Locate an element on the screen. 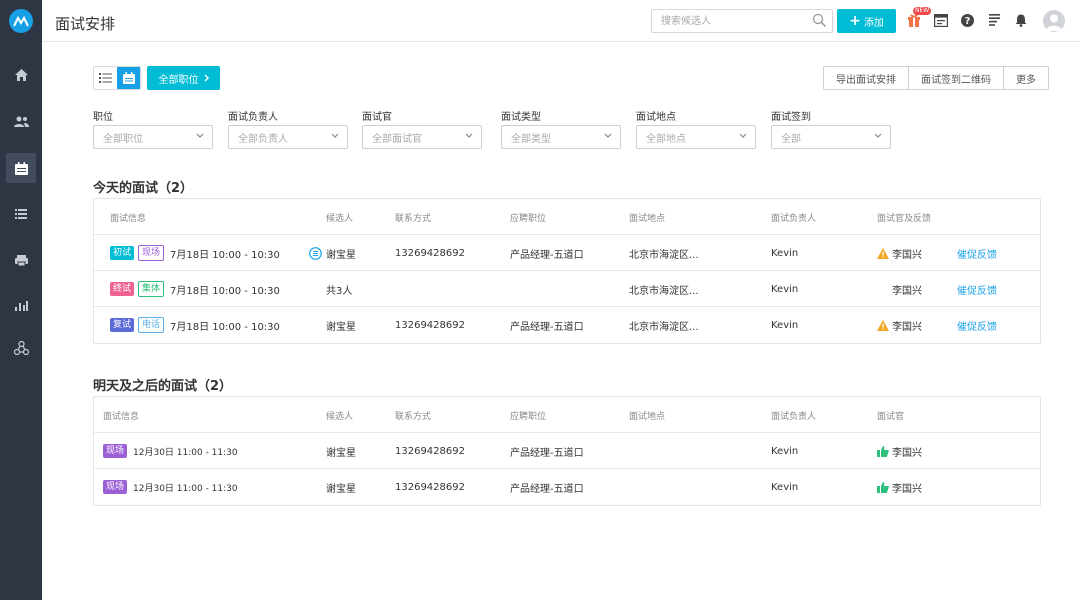  search-box is located at coordinates (742, 21).